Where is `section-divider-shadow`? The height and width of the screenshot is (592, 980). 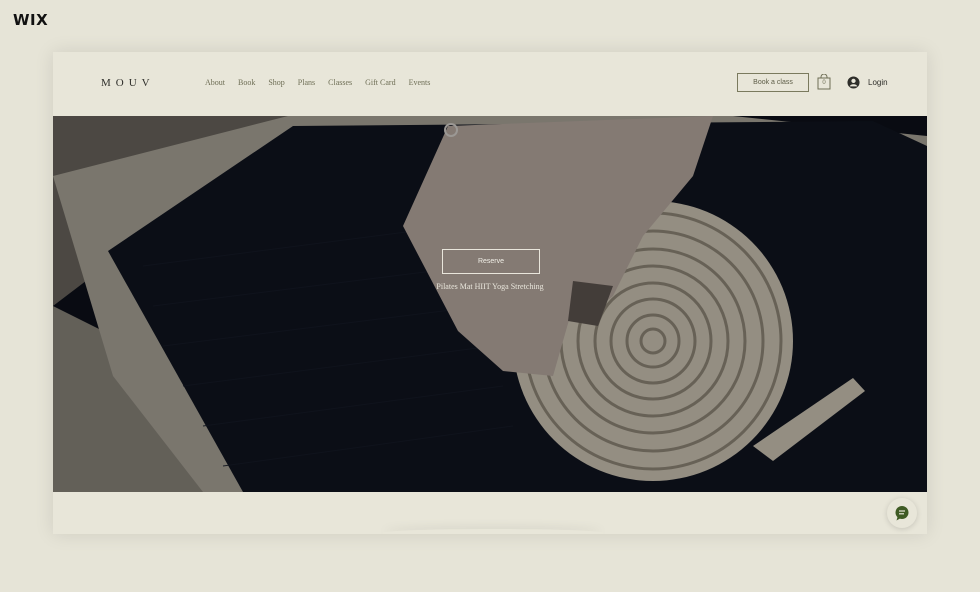 section-divider-shadow is located at coordinates (493, 531).